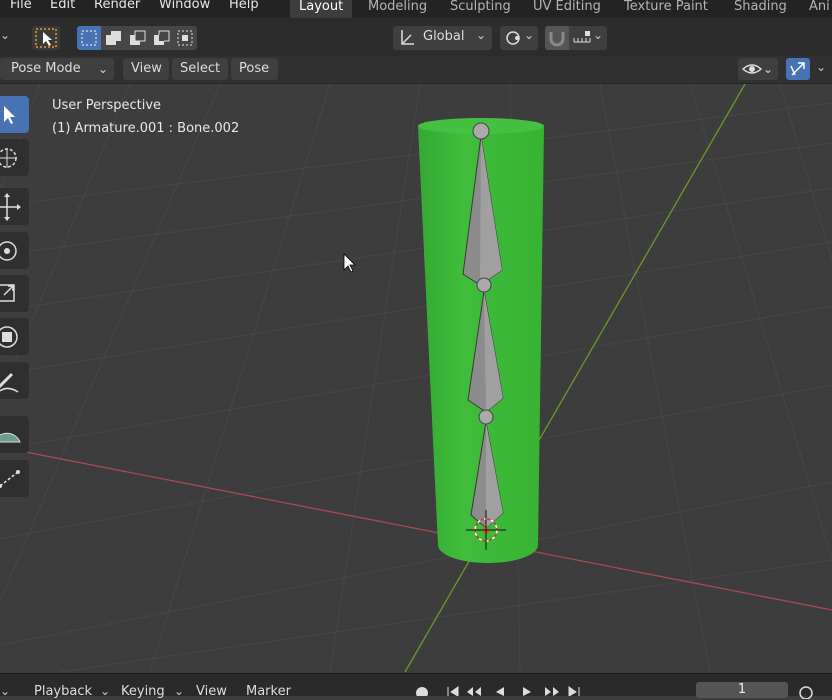  Describe the element at coordinates (407, 37) in the screenshot. I see `axis-orientation-icon` at that location.